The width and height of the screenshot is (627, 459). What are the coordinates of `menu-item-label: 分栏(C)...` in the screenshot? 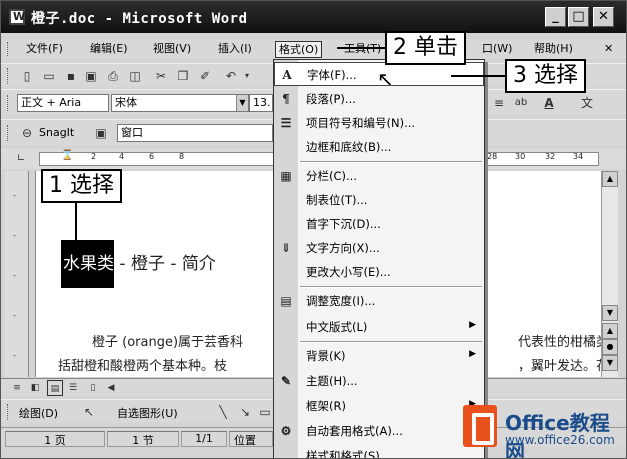 It's located at (331, 176).